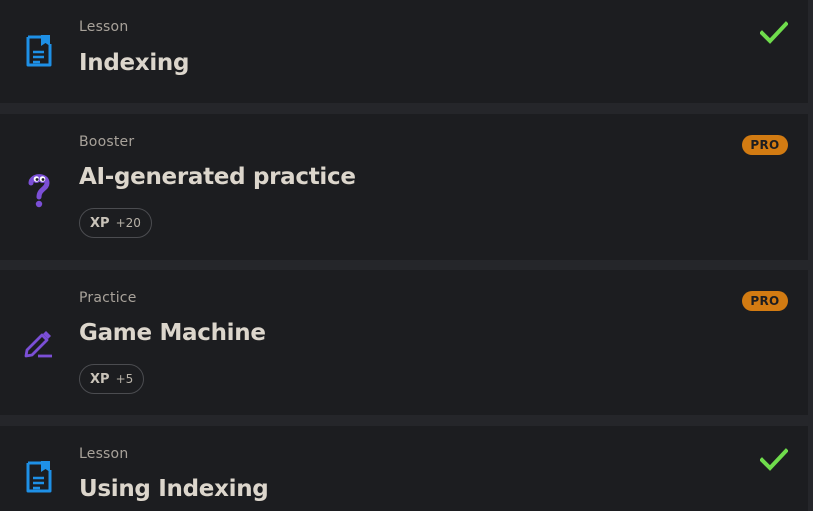 This screenshot has width=813, height=511. What do you see at coordinates (39, 343) in the screenshot?
I see `pencil-edit-icon` at bounding box center [39, 343].